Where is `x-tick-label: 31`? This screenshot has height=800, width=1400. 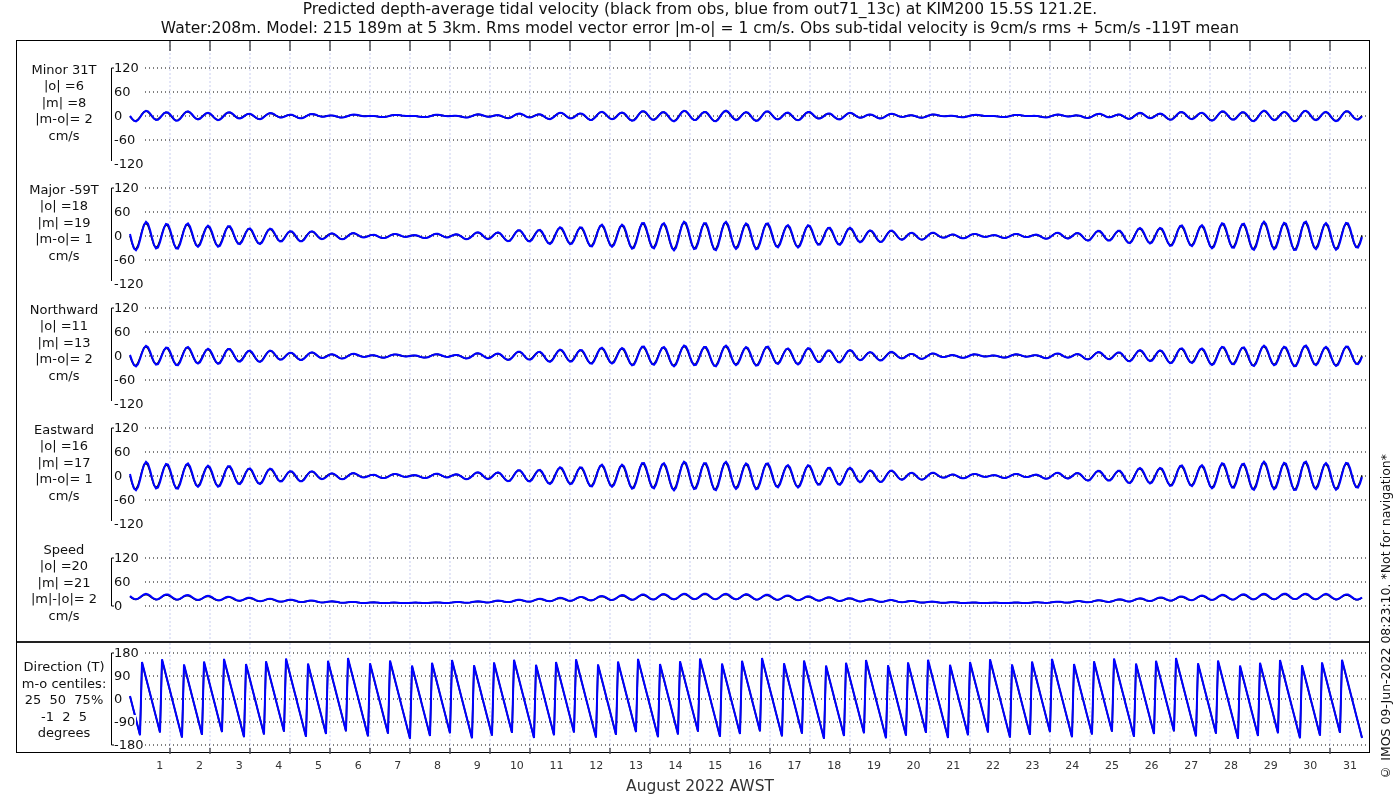 x-tick-label: 31 is located at coordinates (1350, 765).